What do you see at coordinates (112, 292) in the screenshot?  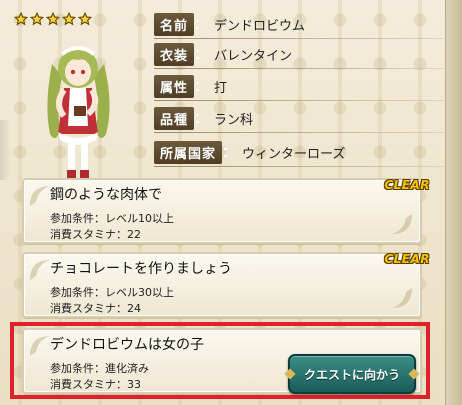 I see `quest-condition: 参加条件：レベル30以上` at bounding box center [112, 292].